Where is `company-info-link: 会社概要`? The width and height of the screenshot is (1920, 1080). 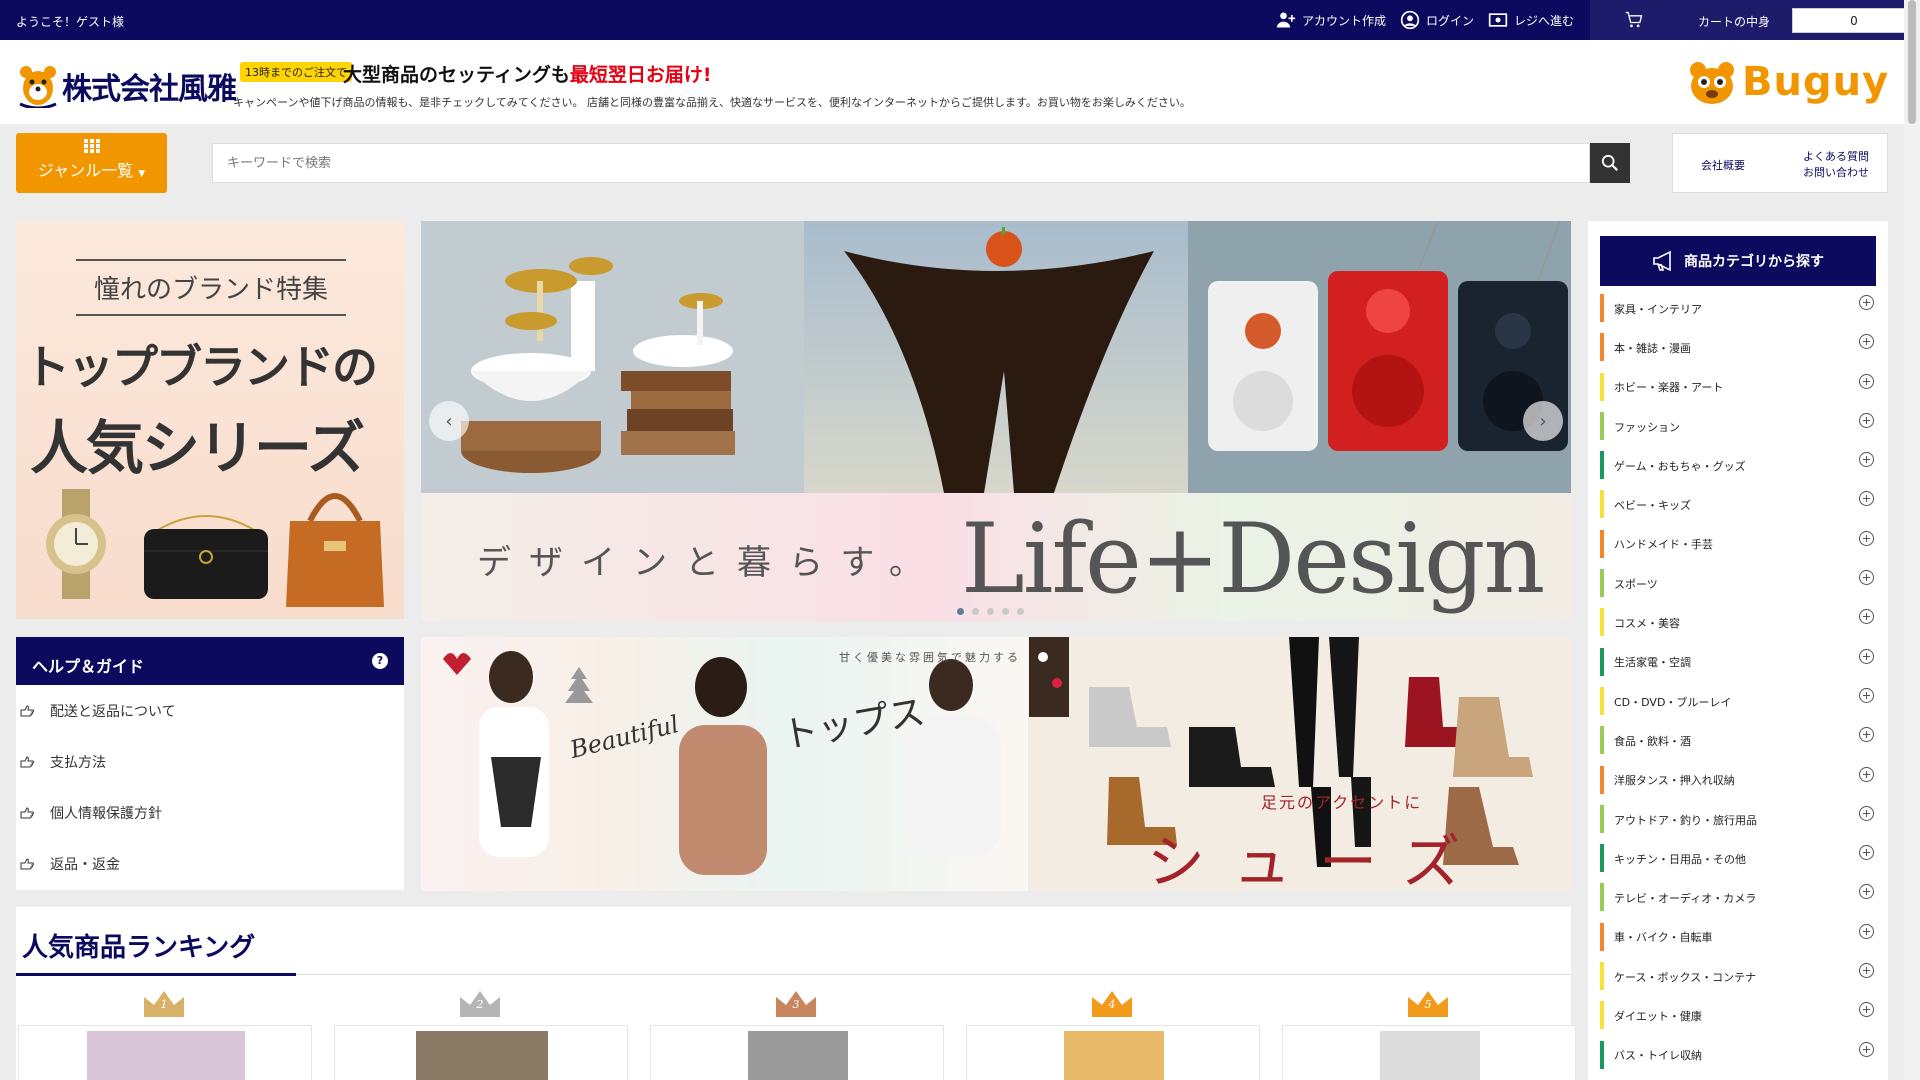 company-info-link: 会社概要 is located at coordinates (1723, 165).